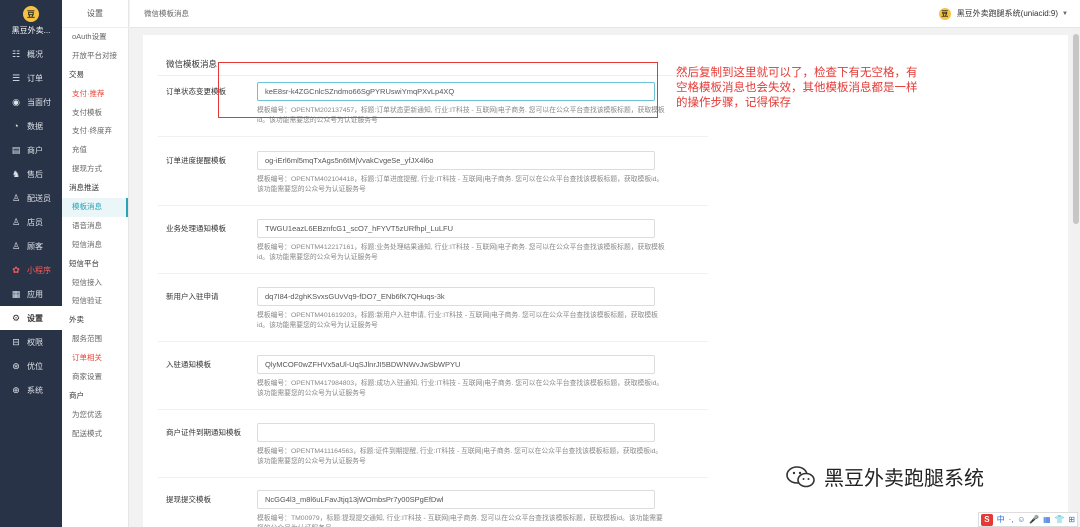 Image resolution: width=1080 pixels, height=527 pixels. Describe the element at coordinates (1059, 519) in the screenshot. I see `ime-skin-icon: 👕` at that location.